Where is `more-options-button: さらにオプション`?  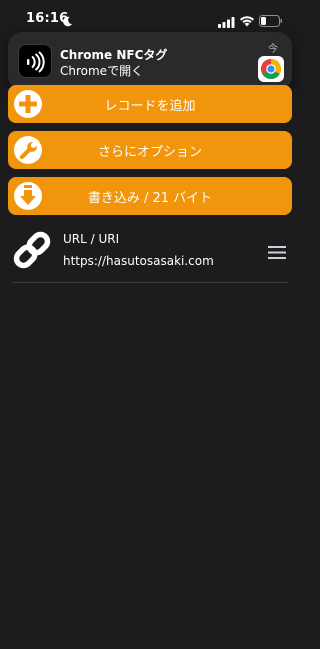 more-options-button: さらにオプション is located at coordinates (150, 150).